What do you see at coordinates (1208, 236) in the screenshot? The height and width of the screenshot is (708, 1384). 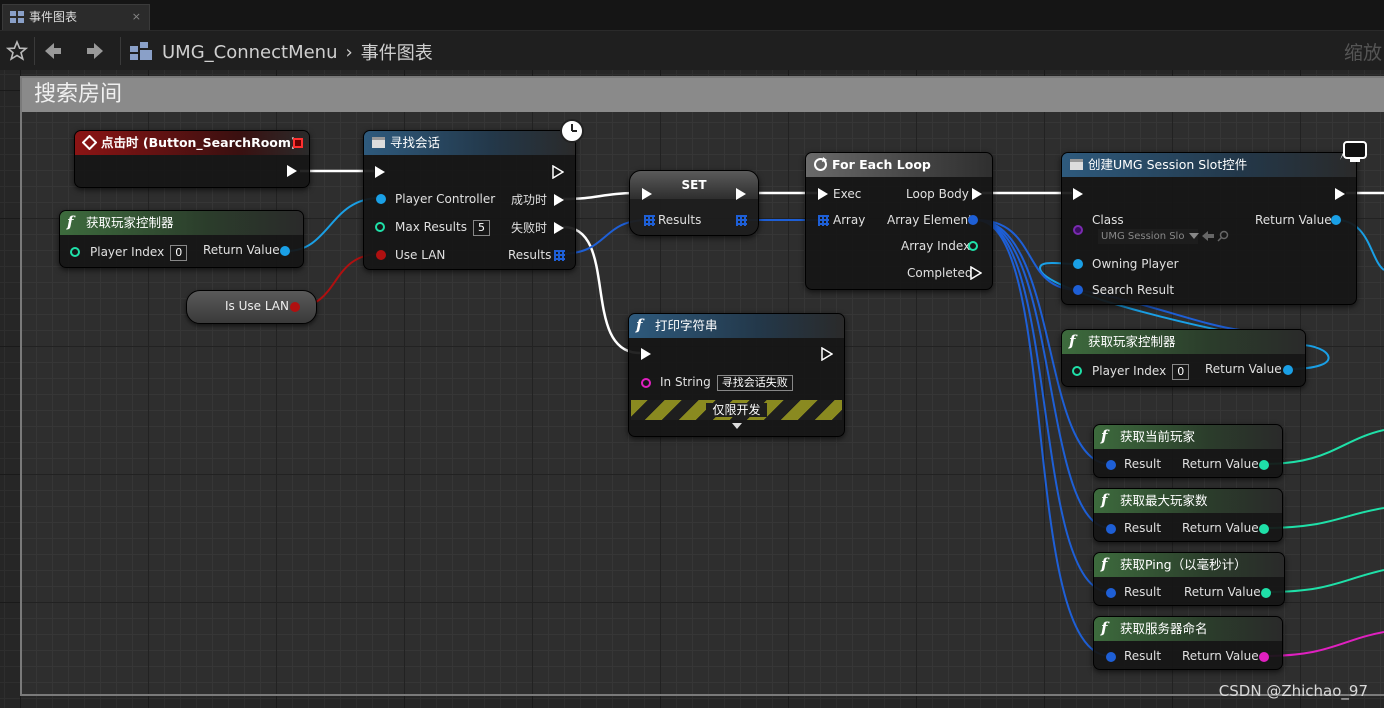 I see `use-selected-arrow-icon` at bounding box center [1208, 236].